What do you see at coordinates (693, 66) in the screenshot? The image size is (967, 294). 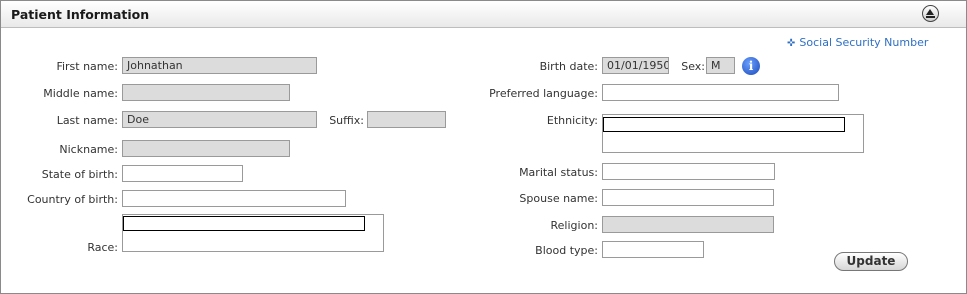 I see `sex-label: Sex:` at bounding box center [693, 66].